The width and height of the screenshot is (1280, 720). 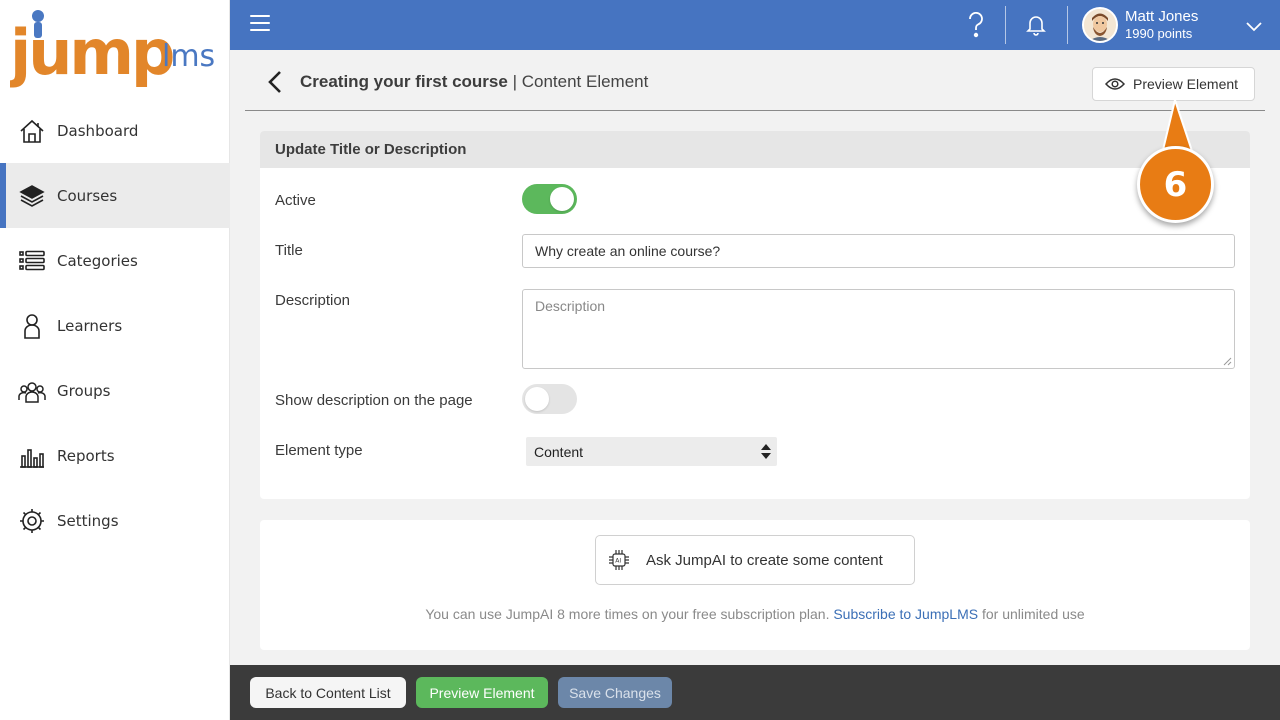 I want to click on footer-preview-element-button: Preview Element, so click(x=482, y=692).